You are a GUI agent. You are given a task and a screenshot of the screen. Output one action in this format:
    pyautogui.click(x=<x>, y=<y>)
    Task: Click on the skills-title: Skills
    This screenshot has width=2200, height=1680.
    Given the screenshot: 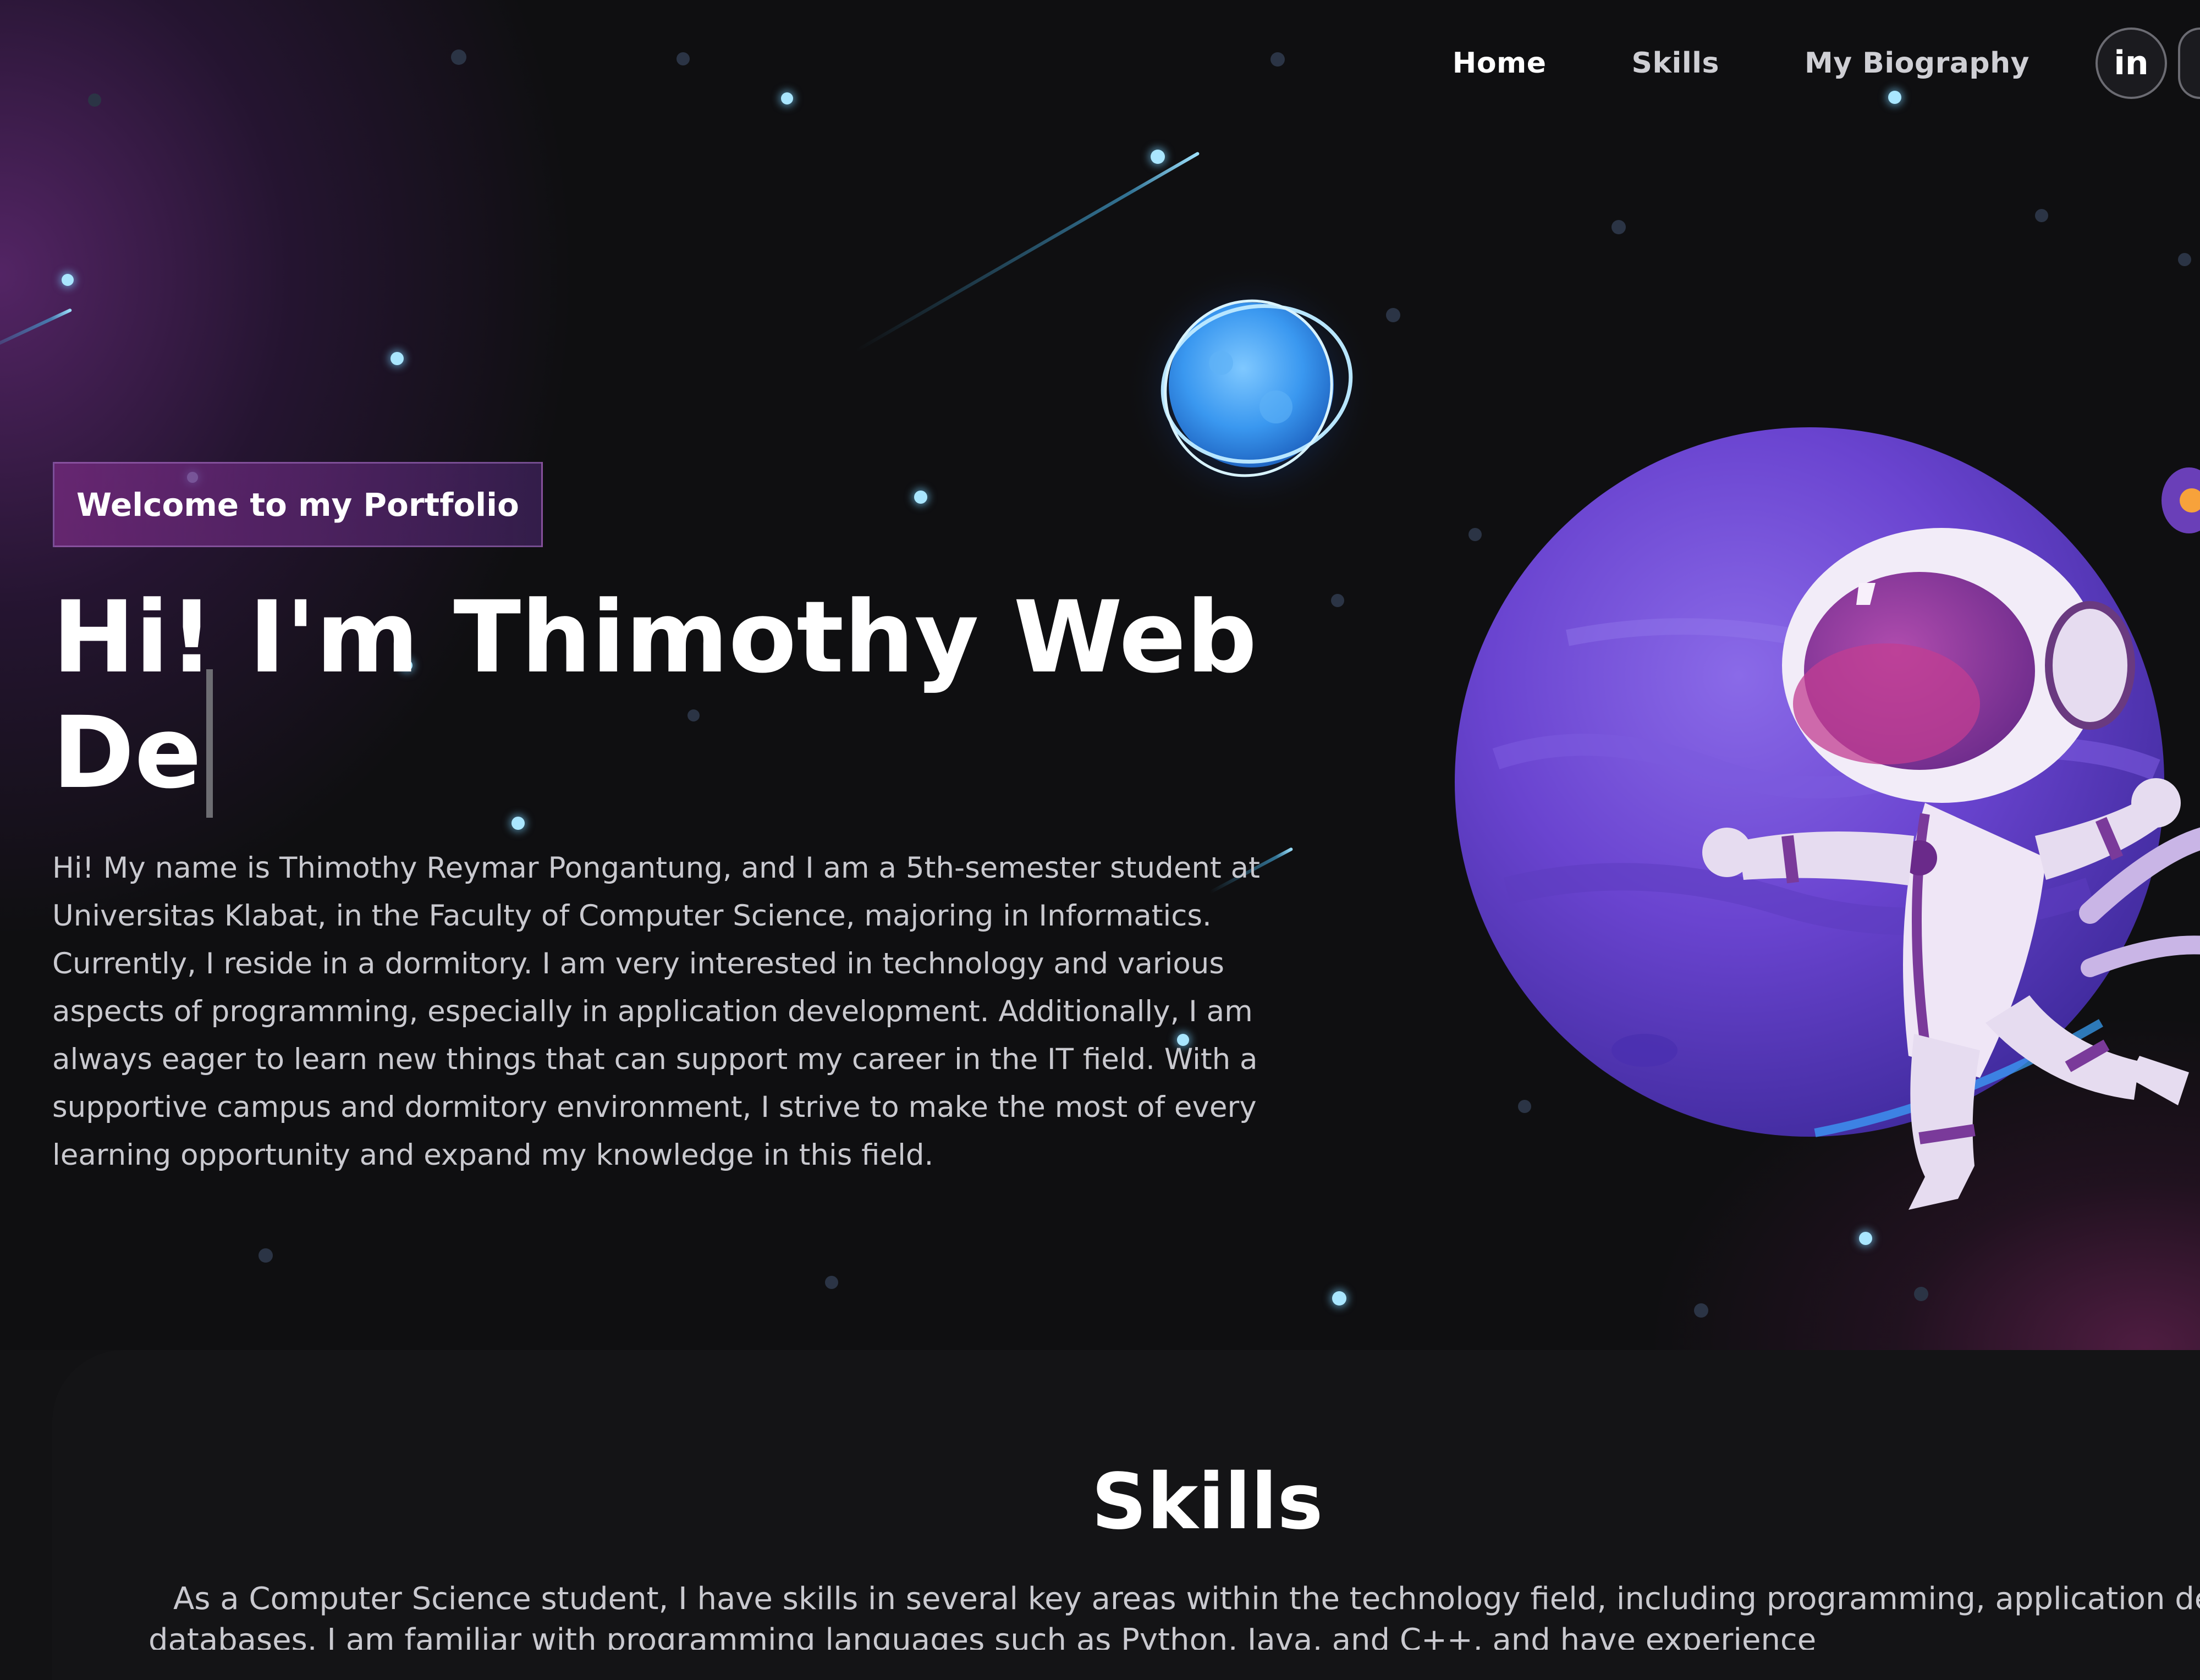 What is the action you would take?
    pyautogui.click(x=1207, y=1502)
    